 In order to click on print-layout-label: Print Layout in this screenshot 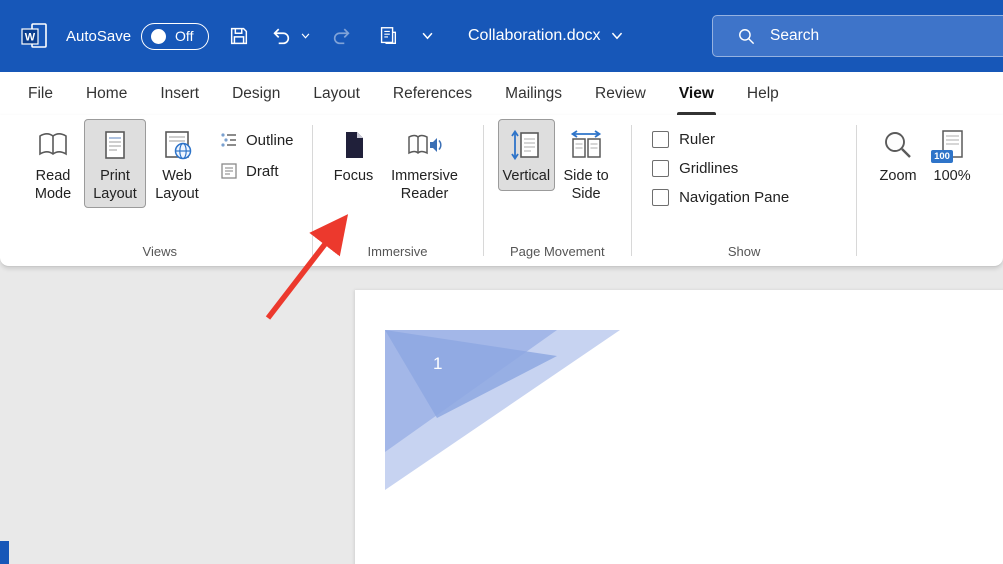, I will do `click(115, 185)`.